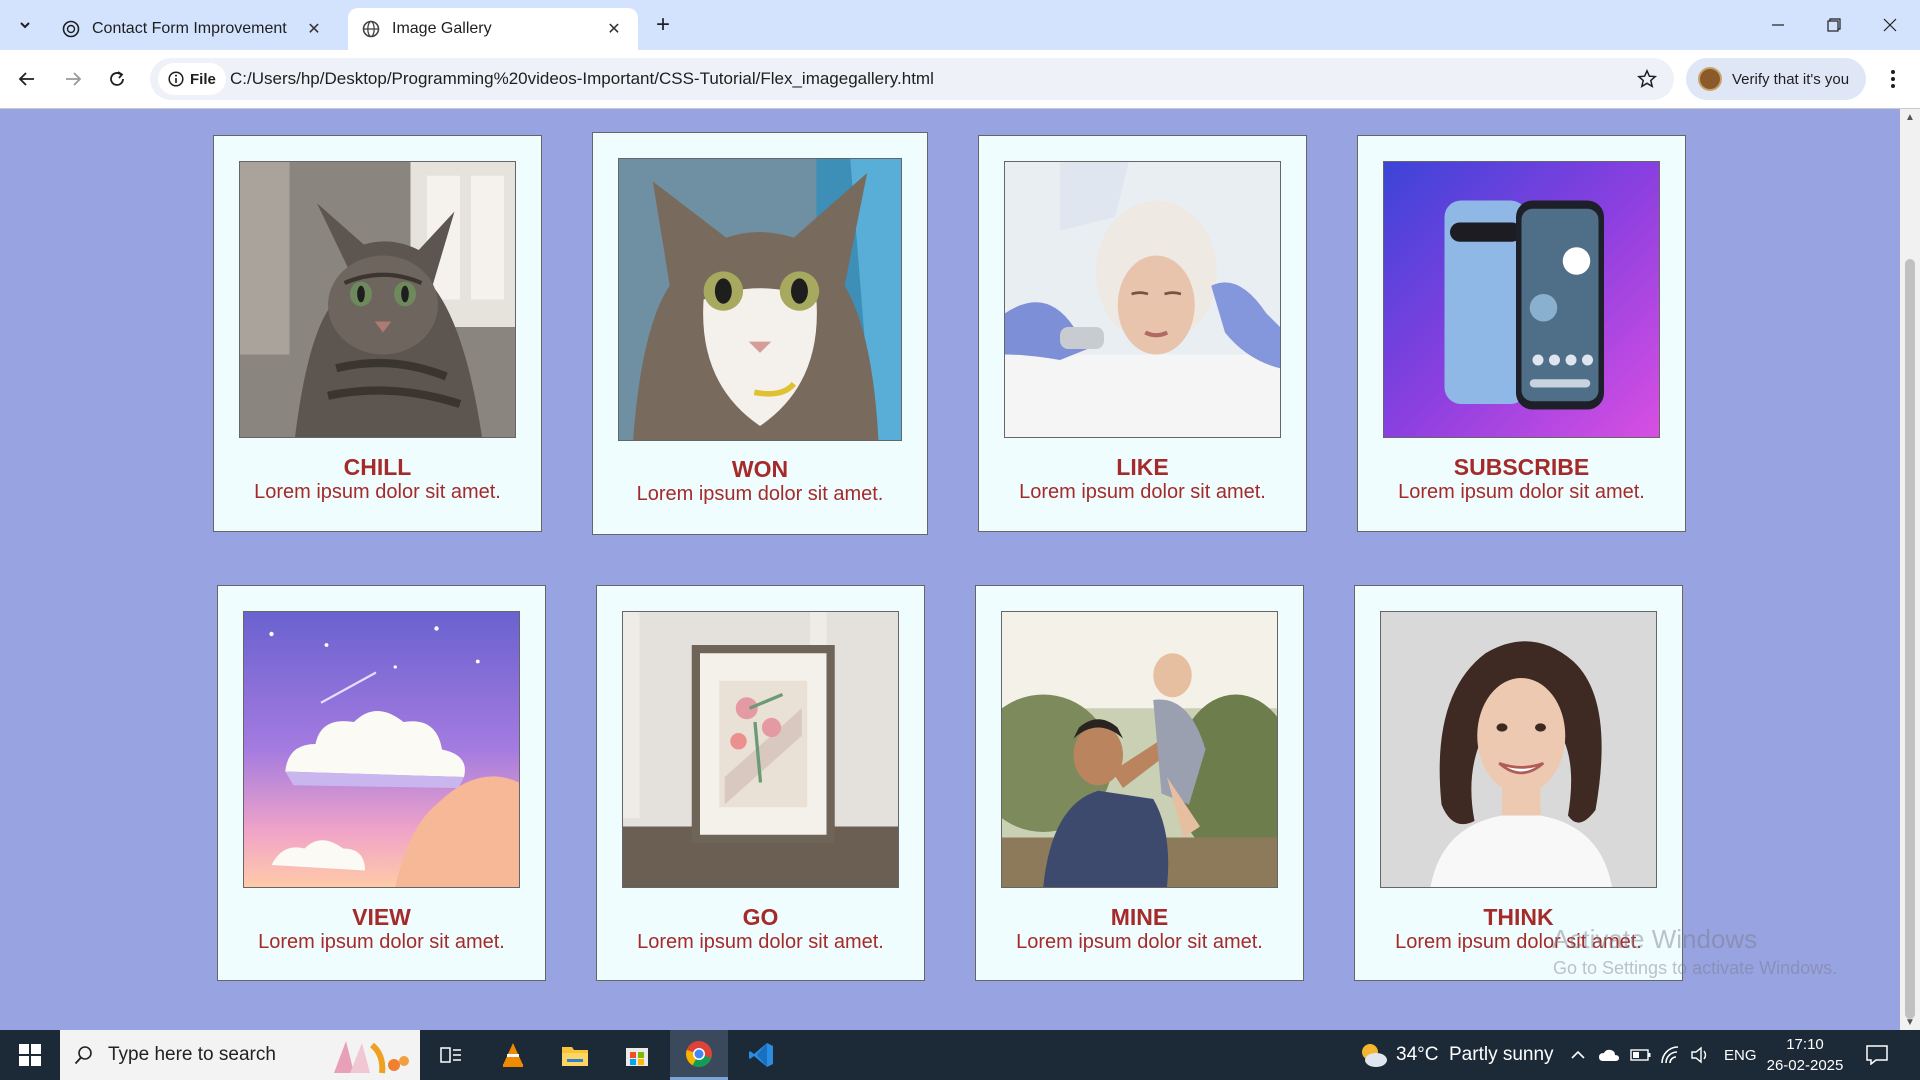 This screenshot has width=1920, height=1080. I want to click on file-explorer-icon, so click(575, 1055).